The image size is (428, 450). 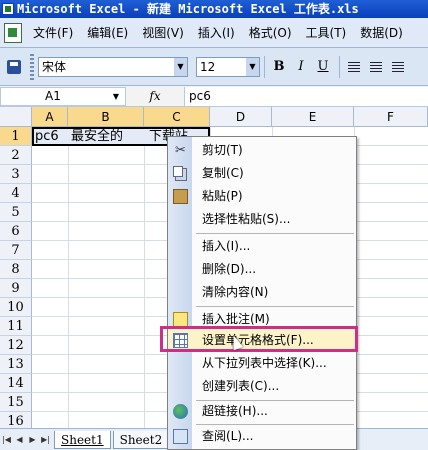 I want to click on cell-a1: pc6, so click(x=47, y=136).